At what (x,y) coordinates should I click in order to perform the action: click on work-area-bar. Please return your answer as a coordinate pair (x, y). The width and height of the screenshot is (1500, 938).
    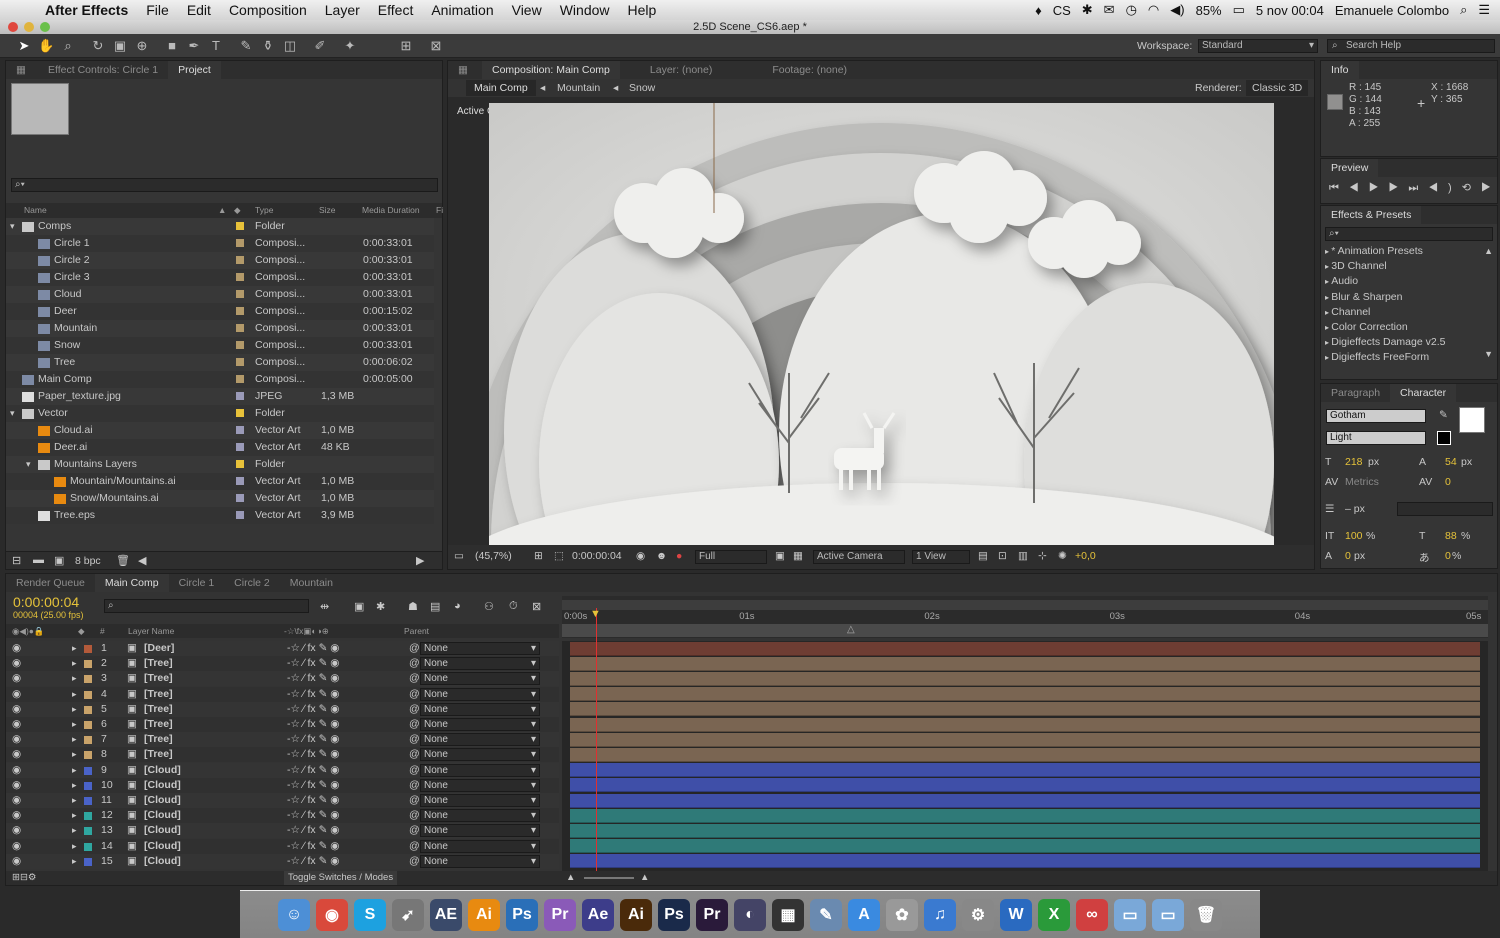
    Looking at the image, I should click on (1025, 605).